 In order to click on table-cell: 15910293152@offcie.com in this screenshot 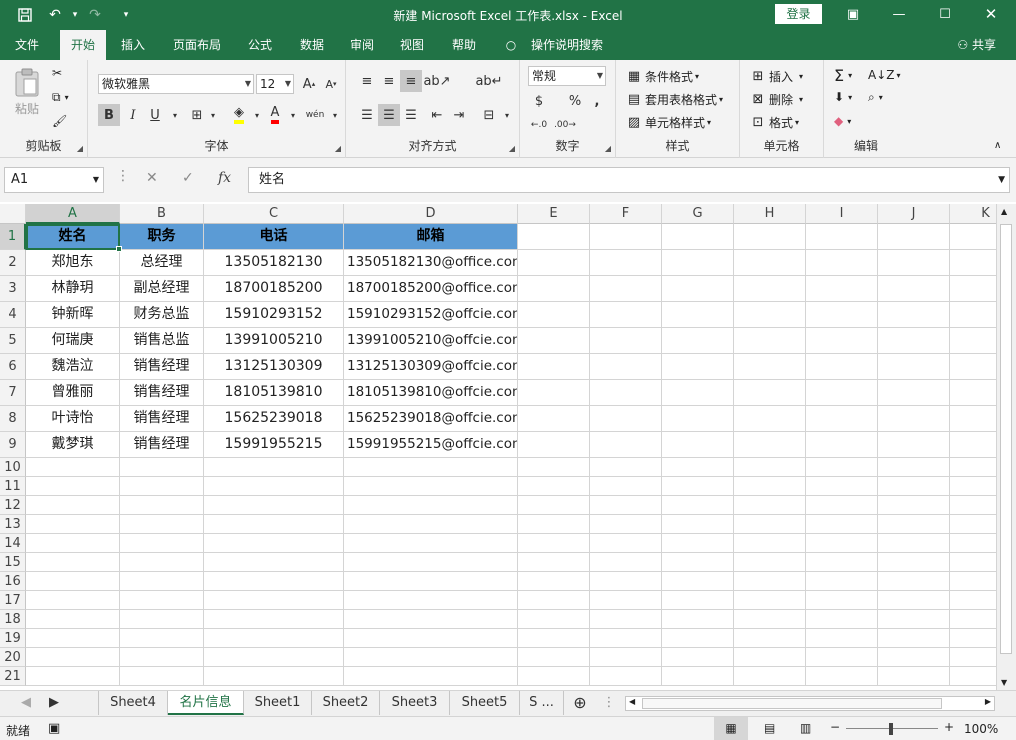, I will do `click(431, 315)`.